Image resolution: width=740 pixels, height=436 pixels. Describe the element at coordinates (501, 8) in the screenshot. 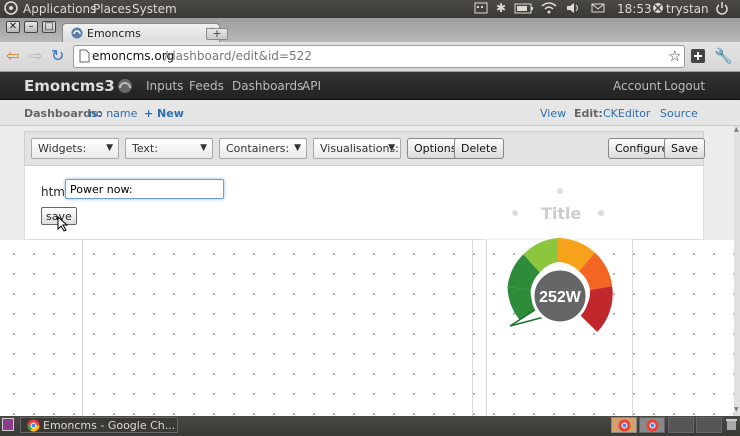

I see `bluetooth-icon: ✱` at that location.